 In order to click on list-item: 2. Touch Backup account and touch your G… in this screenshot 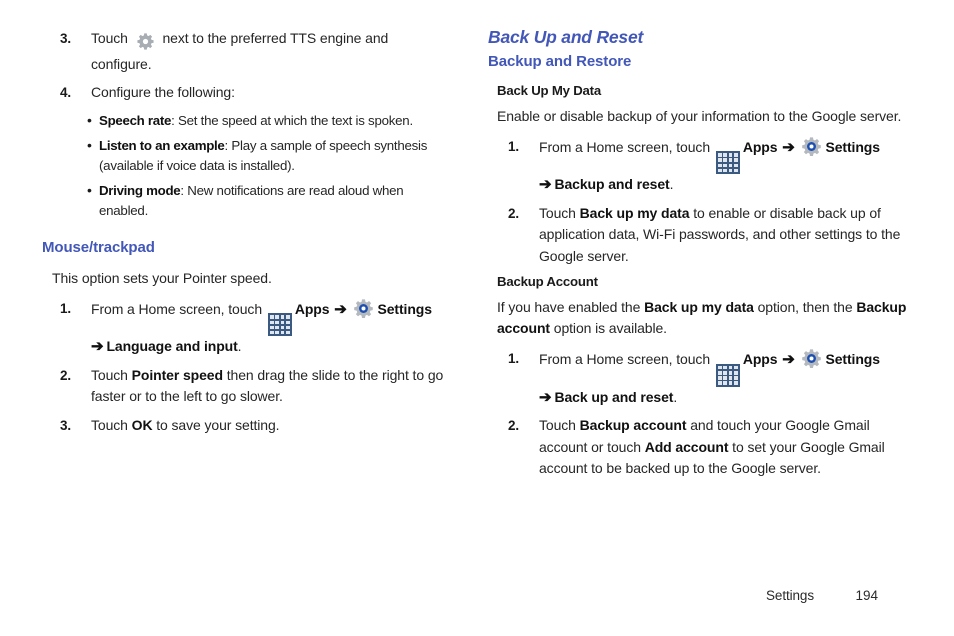, I will do `click(701, 447)`.